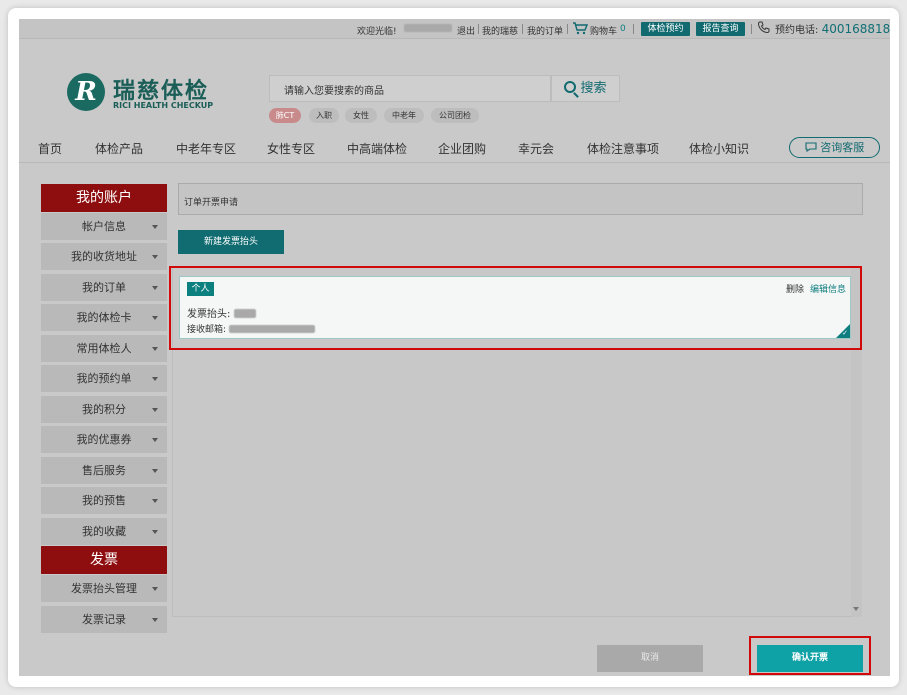  I want to click on username-blurred, so click(428, 29).